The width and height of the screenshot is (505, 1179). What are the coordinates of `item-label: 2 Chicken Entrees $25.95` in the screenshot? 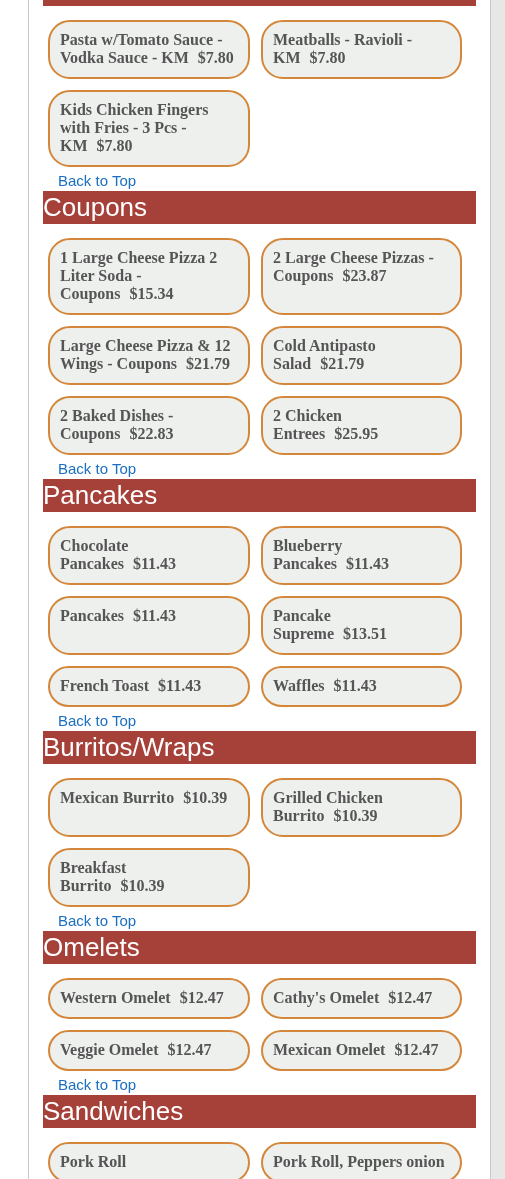 It's located at (326, 425).